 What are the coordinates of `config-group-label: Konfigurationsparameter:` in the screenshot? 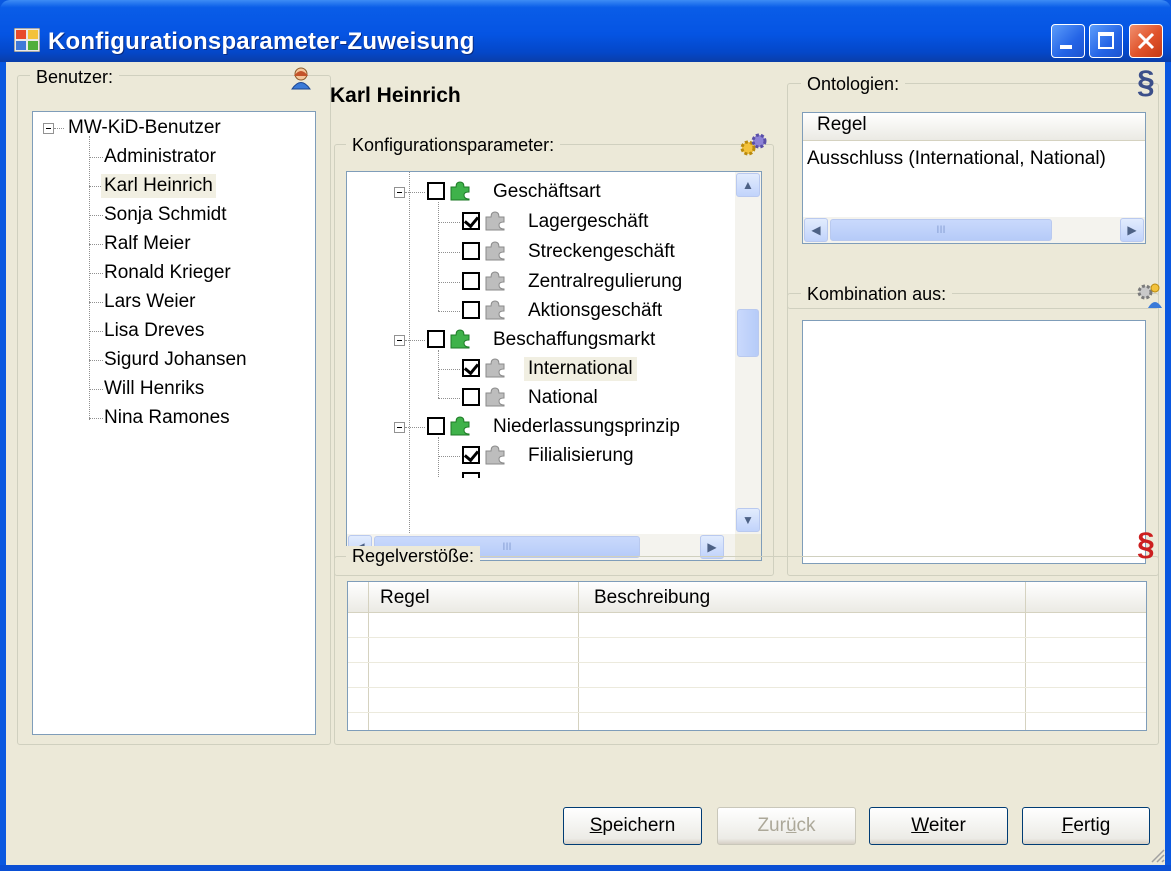 It's located at (453, 145).